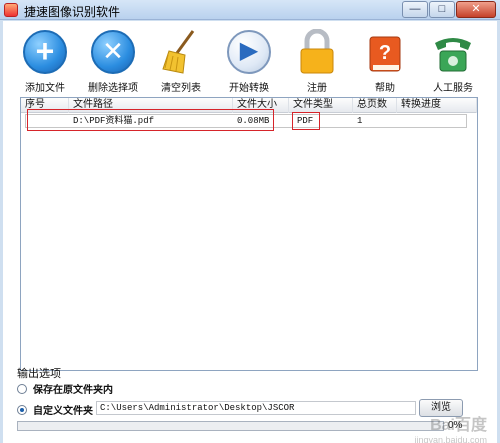  I want to click on clear-list-button: 清空列表, so click(181, 61).